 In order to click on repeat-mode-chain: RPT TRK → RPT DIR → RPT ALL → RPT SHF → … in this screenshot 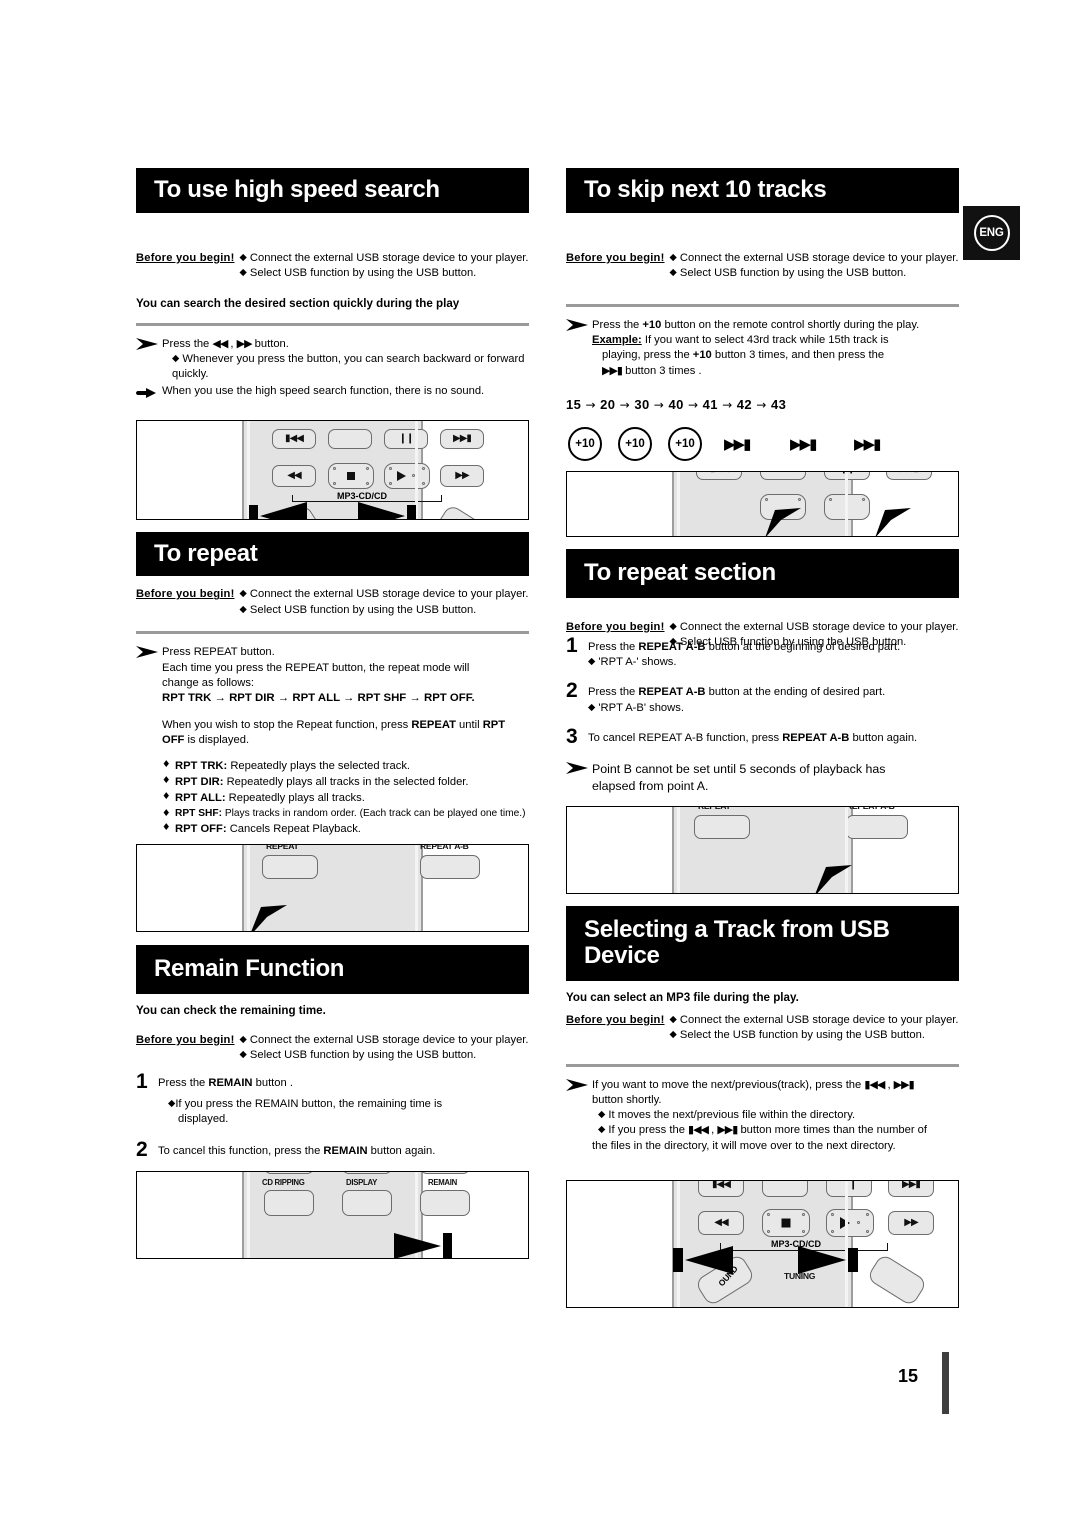, I will do `click(318, 698)`.